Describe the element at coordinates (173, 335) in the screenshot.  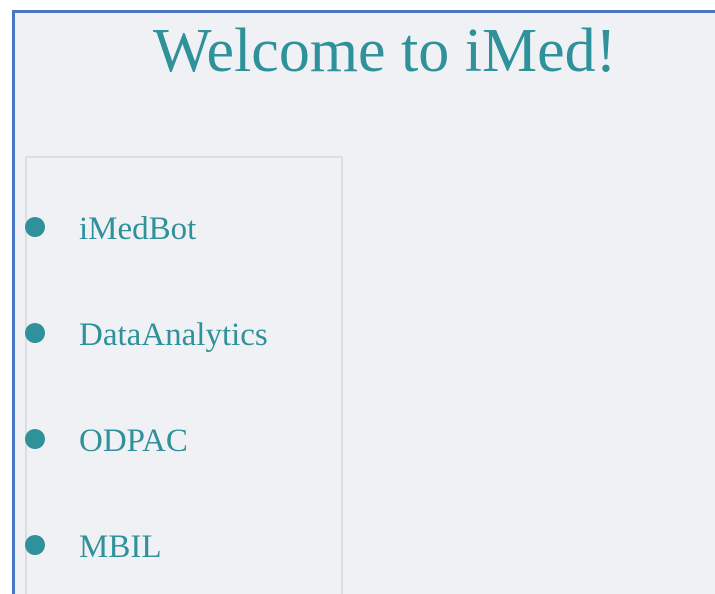
I see `nav-item-label: DataAnalytics` at that location.